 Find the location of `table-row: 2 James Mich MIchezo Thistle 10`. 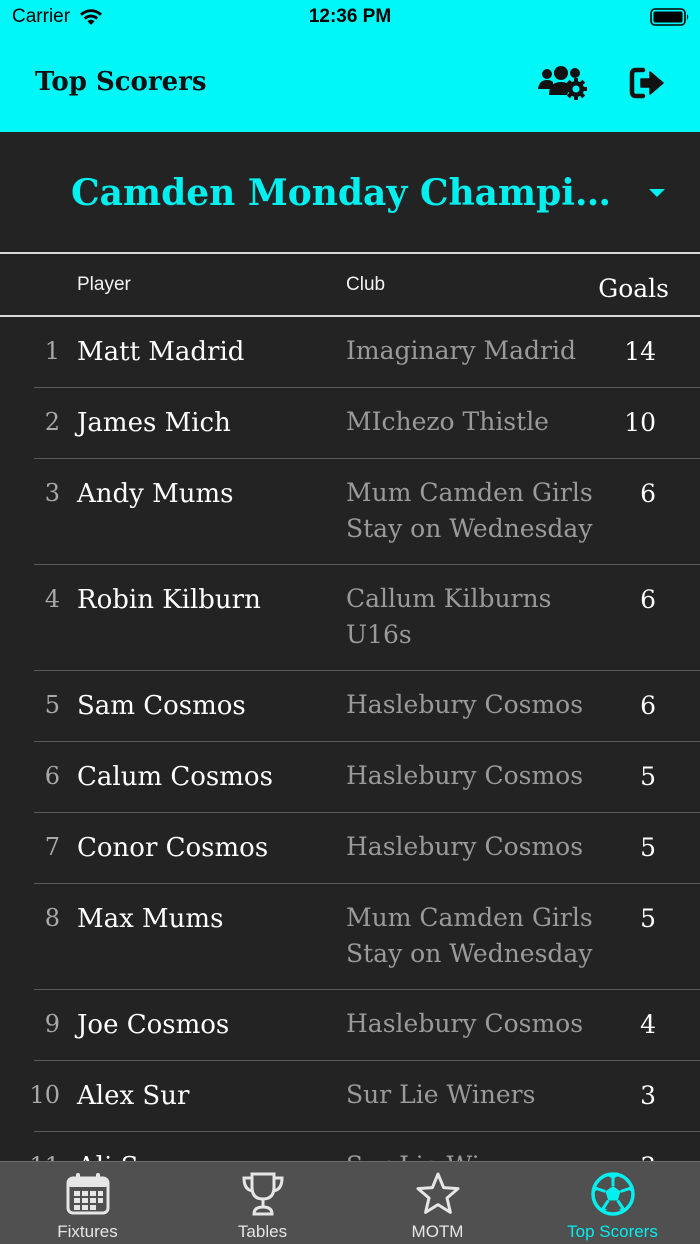

table-row: 2 James Mich MIchezo Thistle 10 is located at coordinates (350, 423).